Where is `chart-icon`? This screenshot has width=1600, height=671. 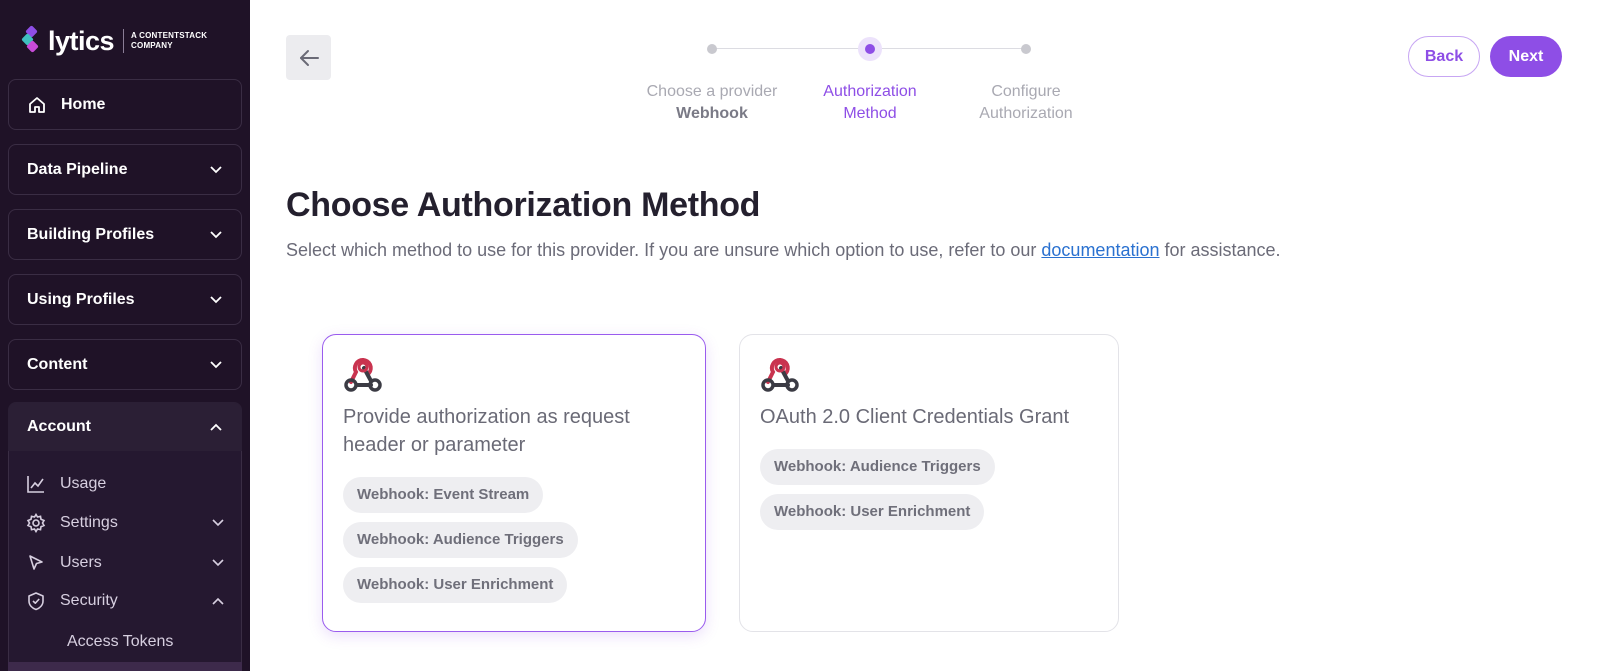
chart-icon is located at coordinates (36, 484).